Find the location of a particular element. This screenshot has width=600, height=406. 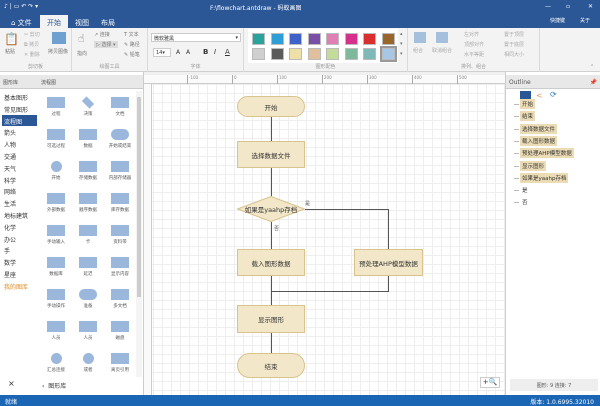

shape-item: 手动输入 is located at coordinates (56, 235).